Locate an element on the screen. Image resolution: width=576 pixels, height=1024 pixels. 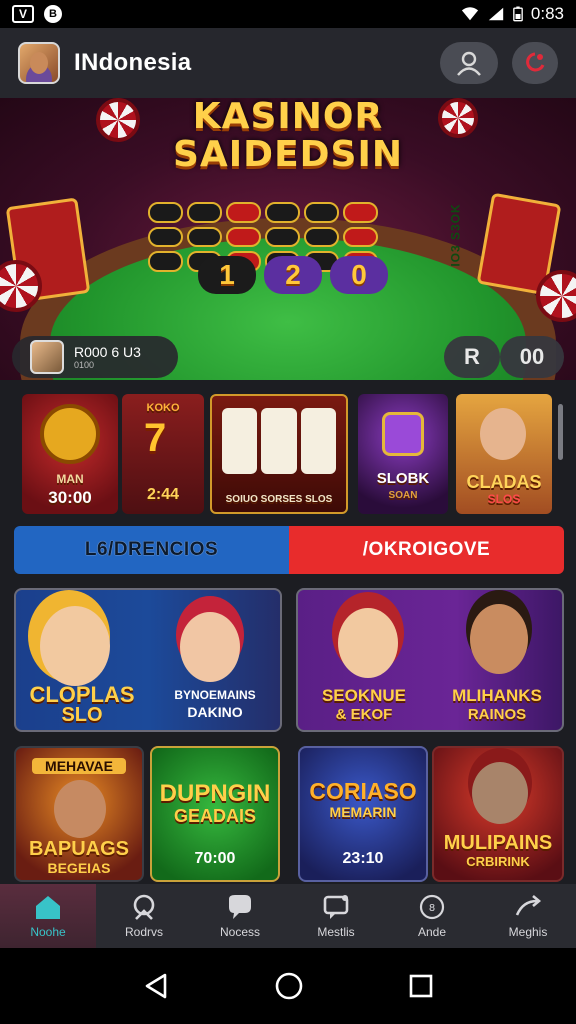
coin-icon is located at coordinates (70, 434).